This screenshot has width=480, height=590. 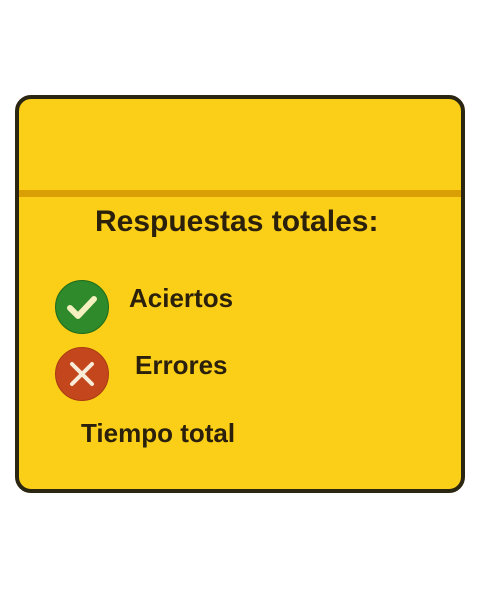 What do you see at coordinates (82, 374) in the screenshot?
I see `x-icon` at bounding box center [82, 374].